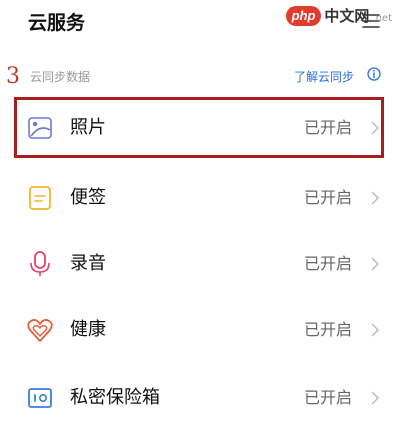  I want to click on watermark-brand: php, so click(303, 16).